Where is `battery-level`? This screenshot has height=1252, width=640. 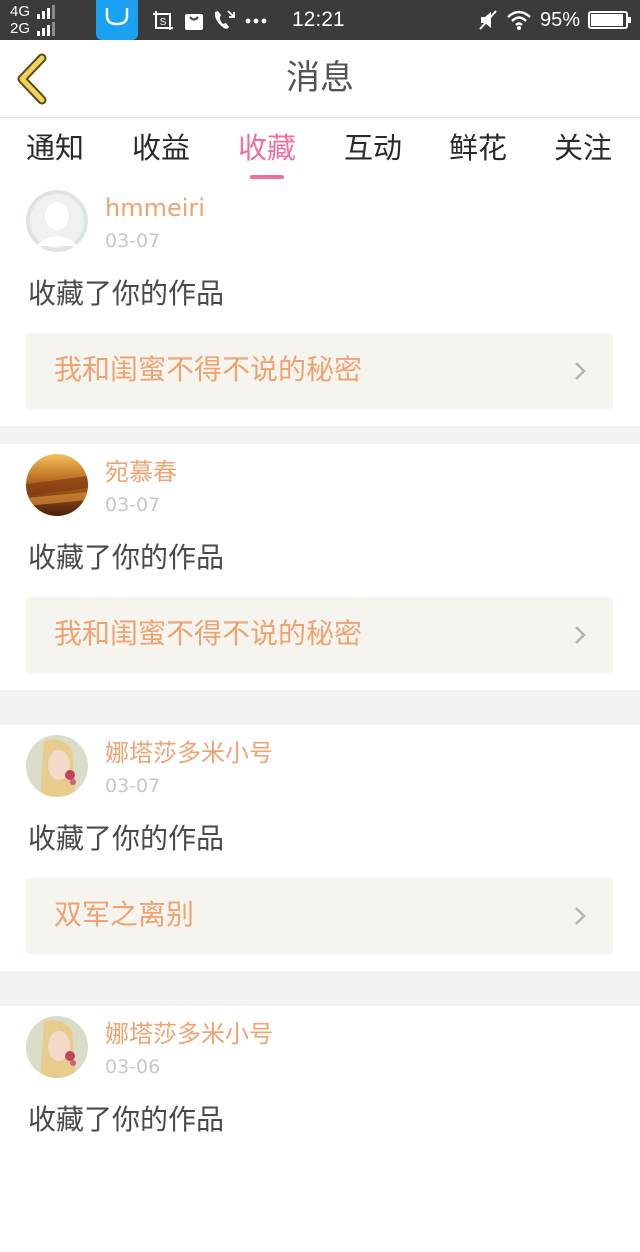
battery-level is located at coordinates (607, 20).